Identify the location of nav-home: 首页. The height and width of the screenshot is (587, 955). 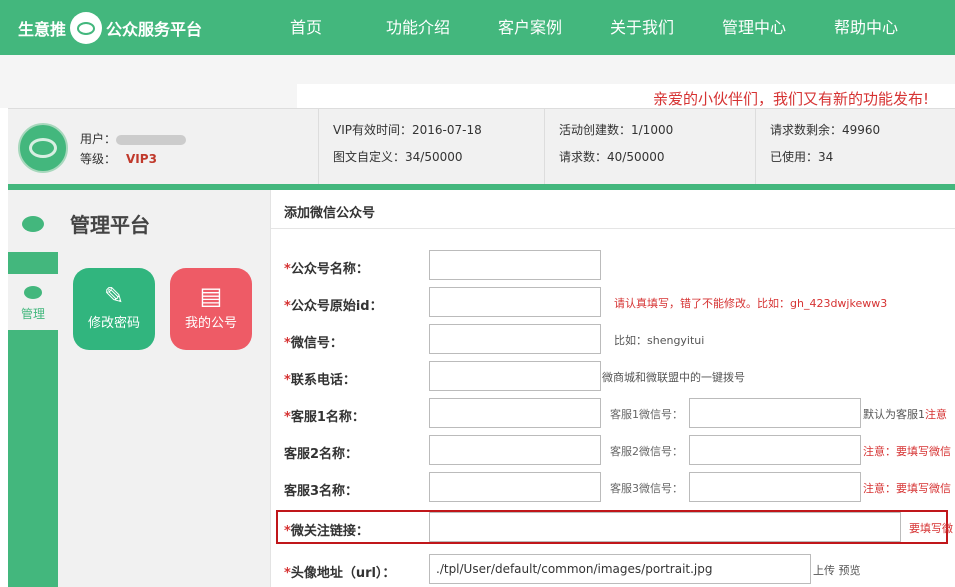
(306, 27).